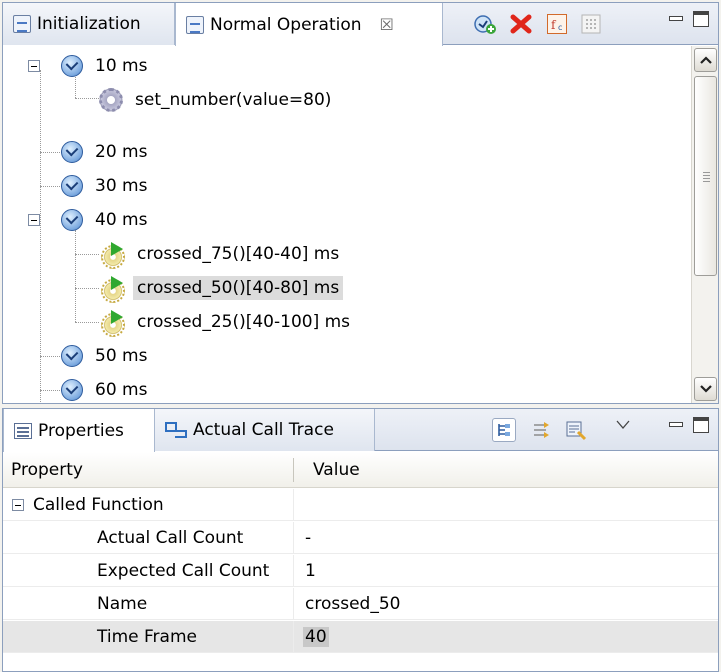  I want to click on tab-properties: Properties, so click(79, 430).